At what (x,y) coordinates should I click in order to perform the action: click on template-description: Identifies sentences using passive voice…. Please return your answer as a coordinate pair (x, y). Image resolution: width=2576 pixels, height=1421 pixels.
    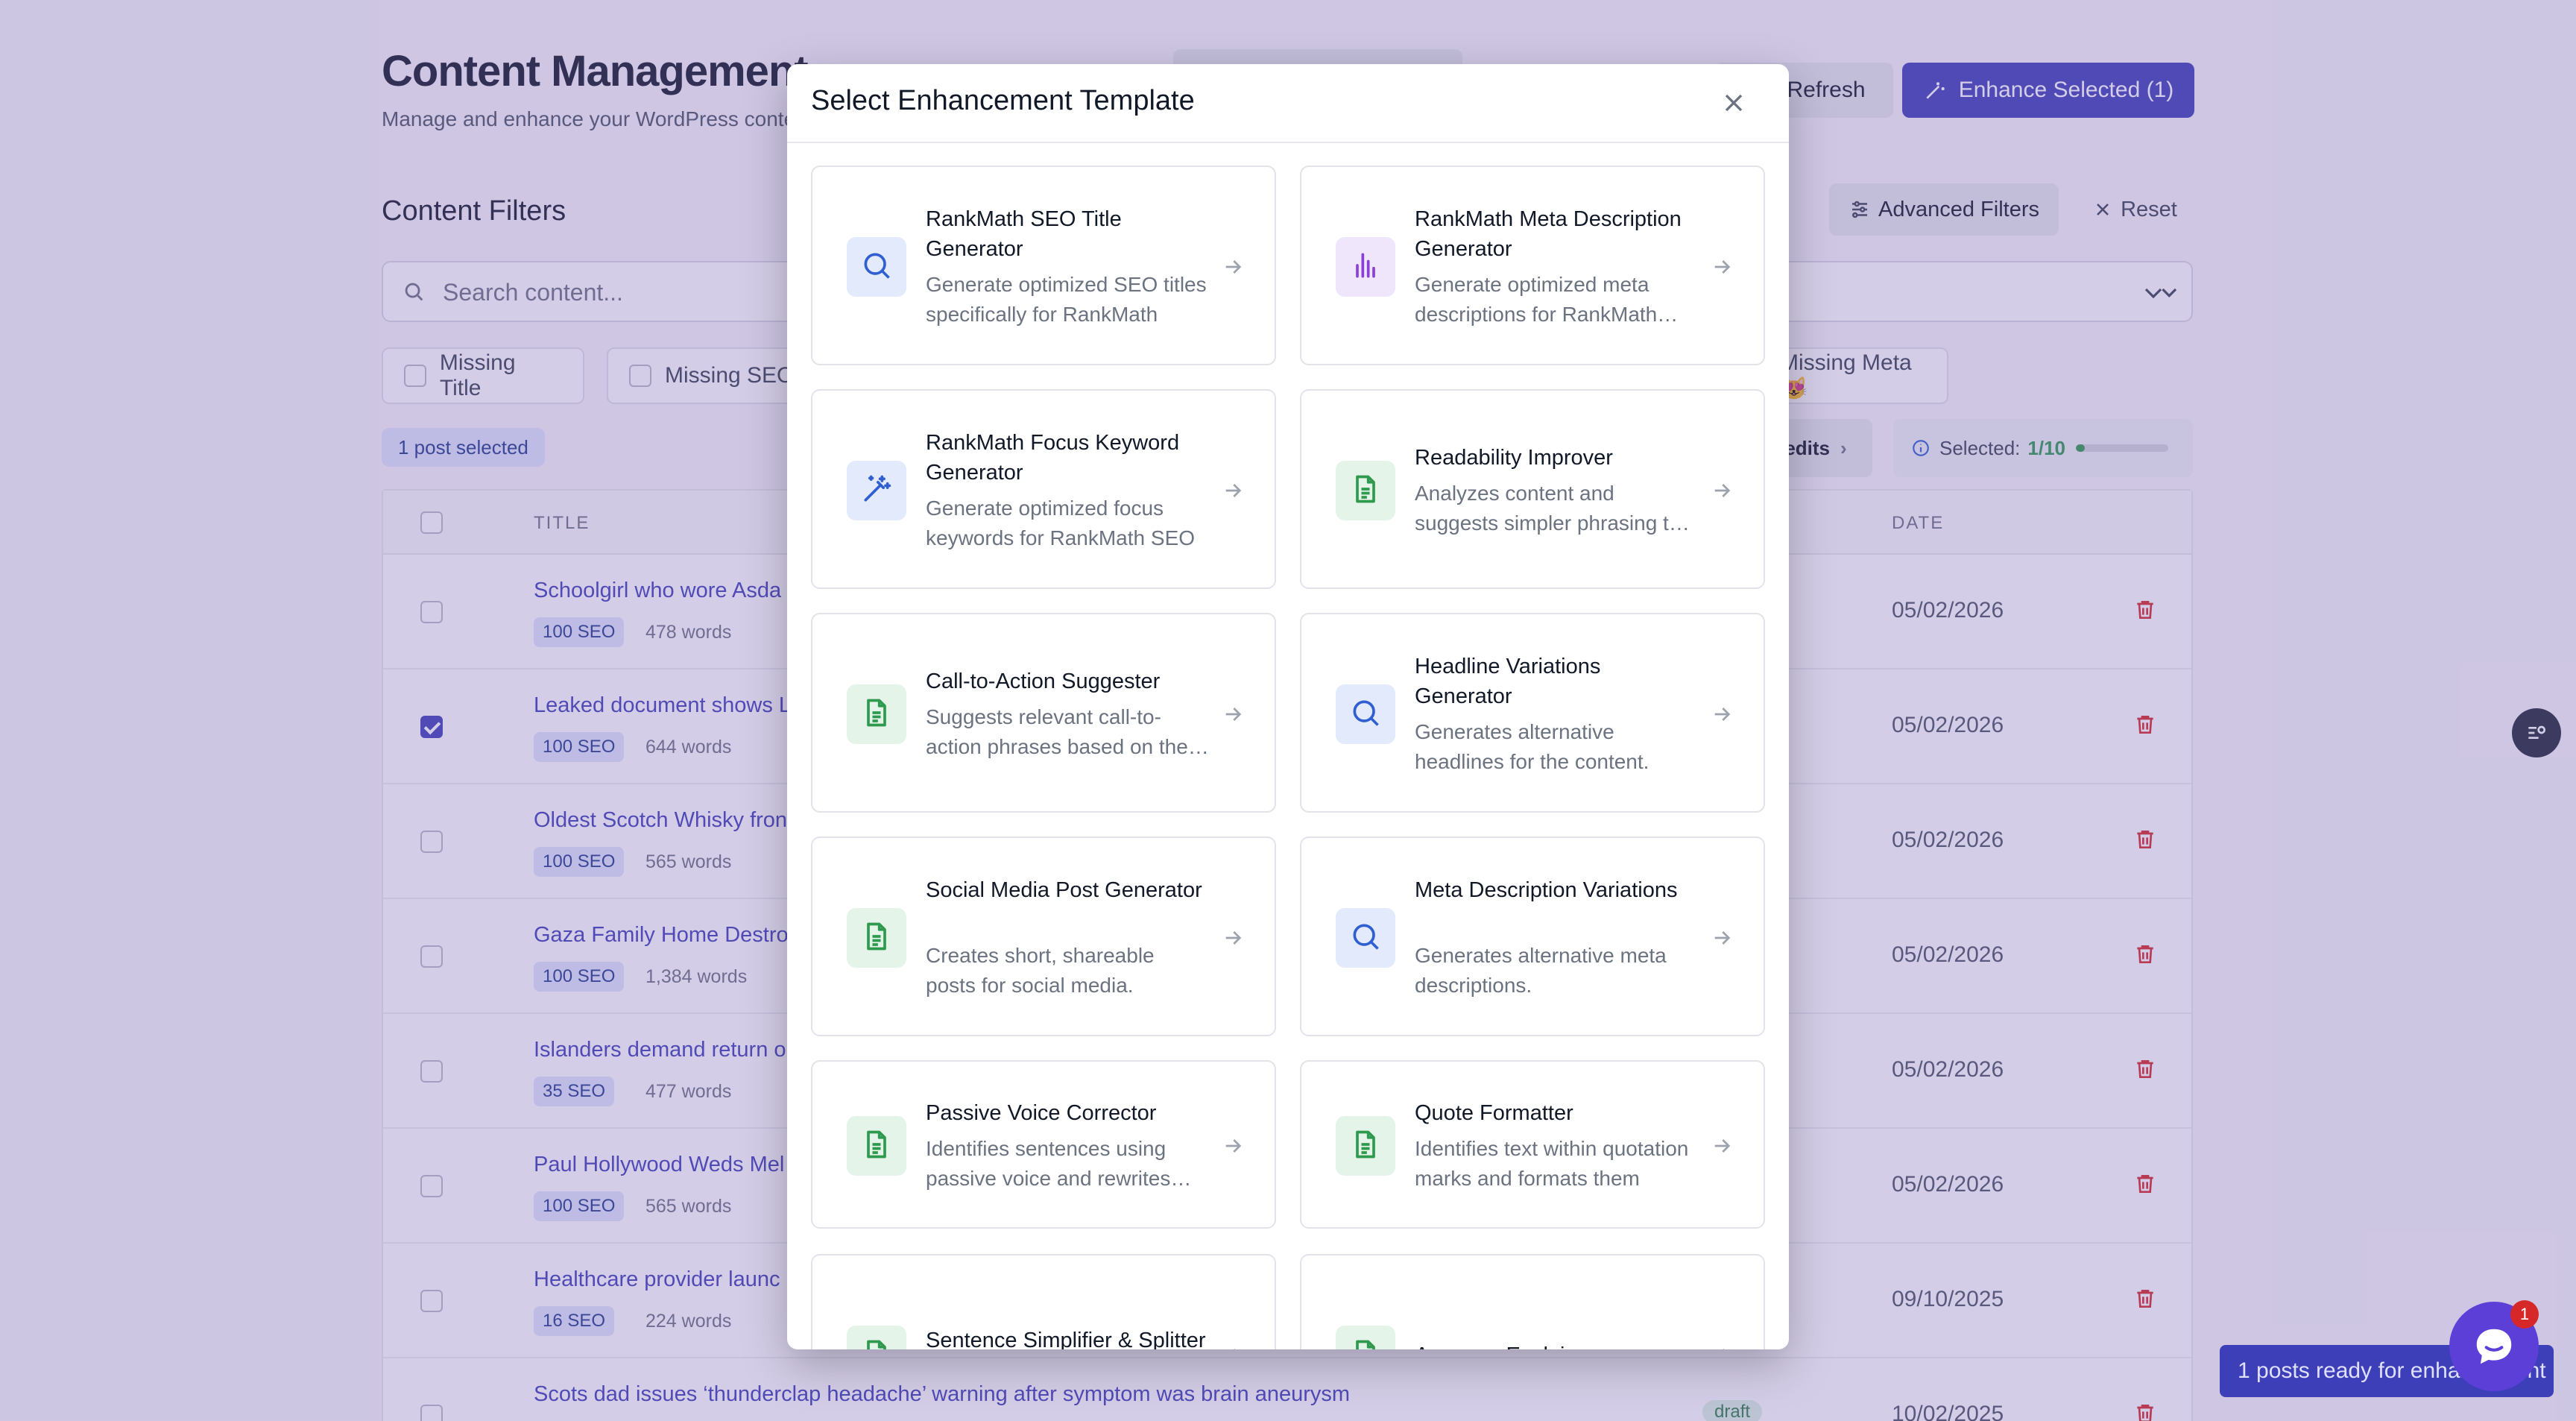
    Looking at the image, I should click on (1048, 1163).